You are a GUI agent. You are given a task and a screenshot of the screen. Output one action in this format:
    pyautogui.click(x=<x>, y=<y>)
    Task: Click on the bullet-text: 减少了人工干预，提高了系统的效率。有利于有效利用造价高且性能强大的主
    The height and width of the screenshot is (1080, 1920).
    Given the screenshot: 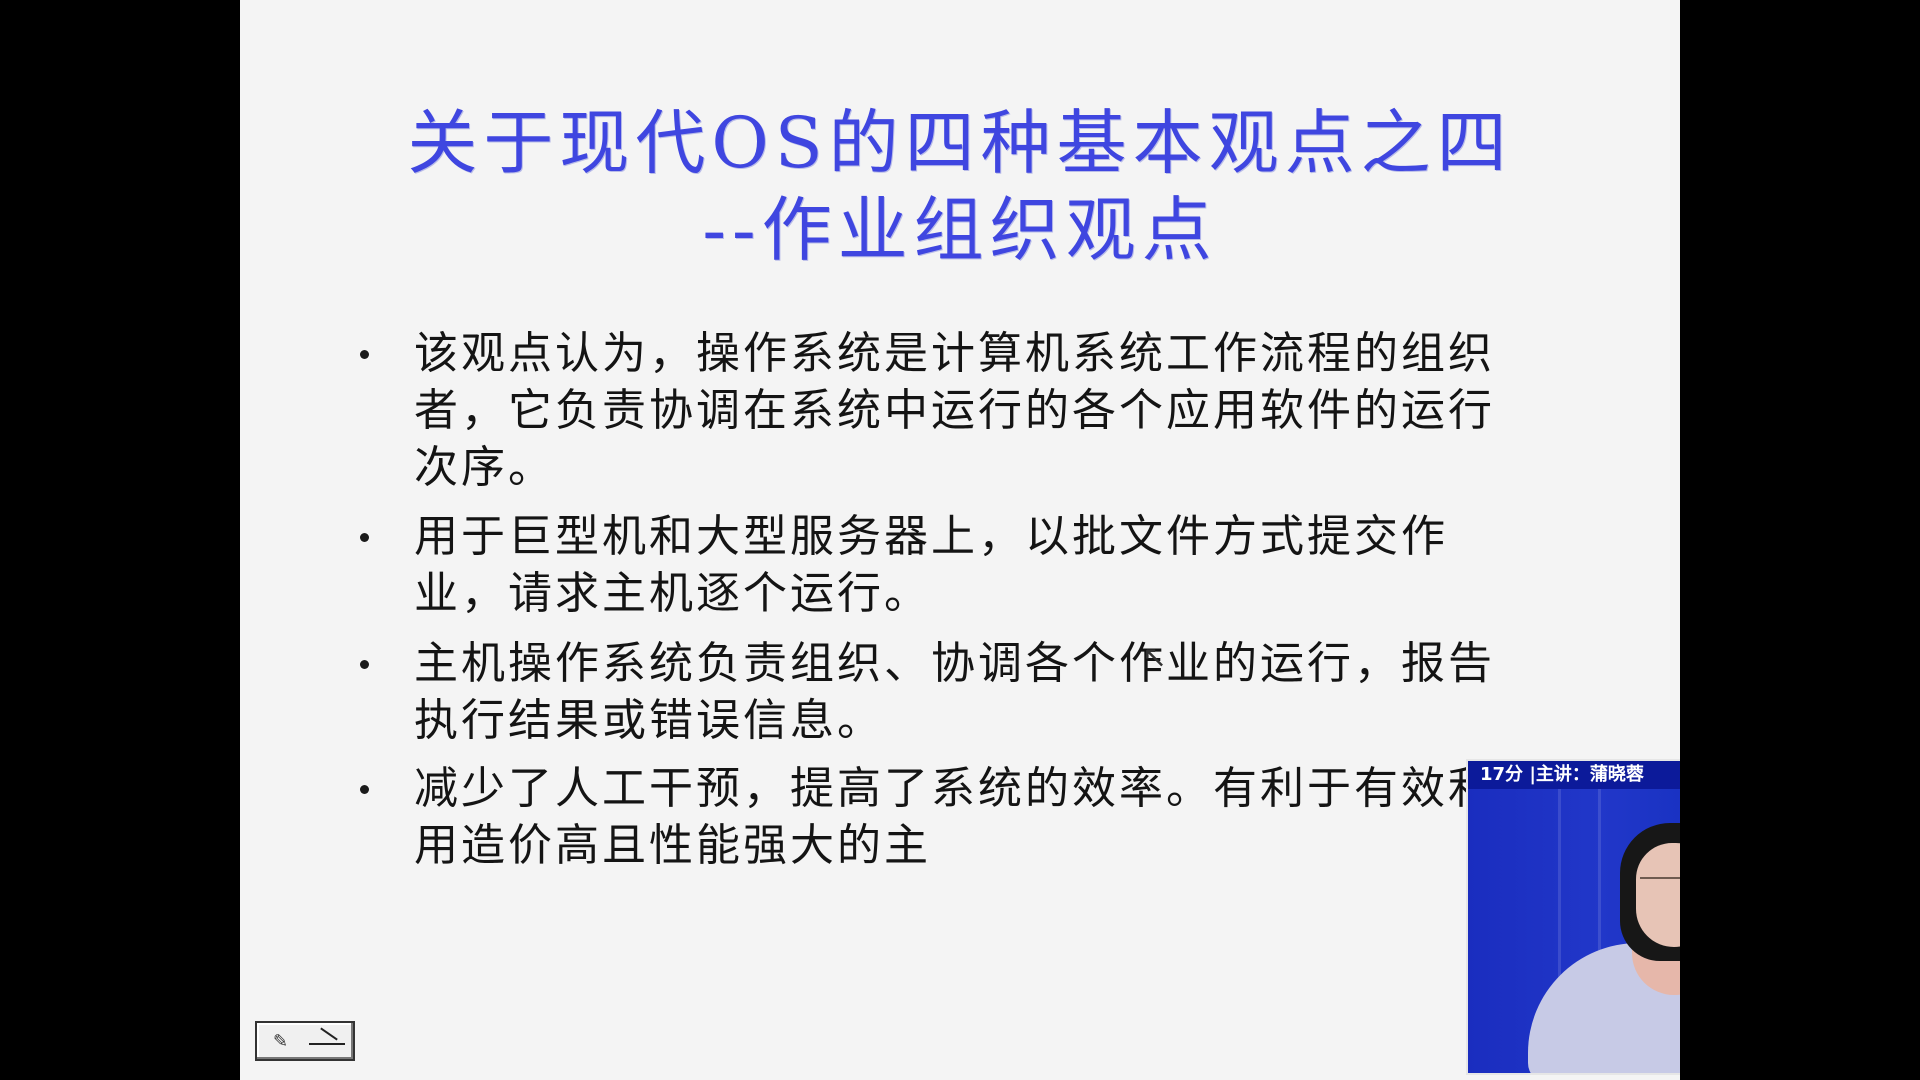 What is the action you would take?
    pyautogui.click(x=954, y=817)
    